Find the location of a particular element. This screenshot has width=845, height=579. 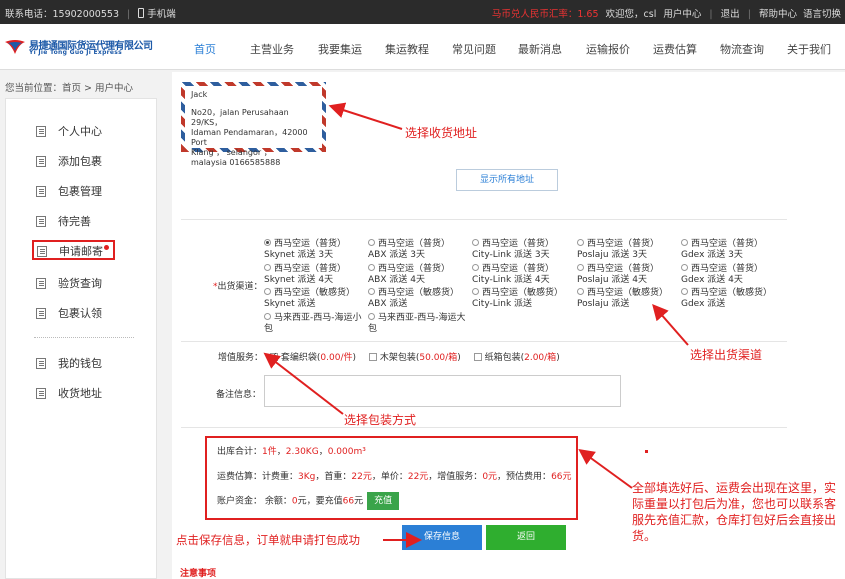

show-all-addresses-button: 显示所有地址 is located at coordinates (507, 180).